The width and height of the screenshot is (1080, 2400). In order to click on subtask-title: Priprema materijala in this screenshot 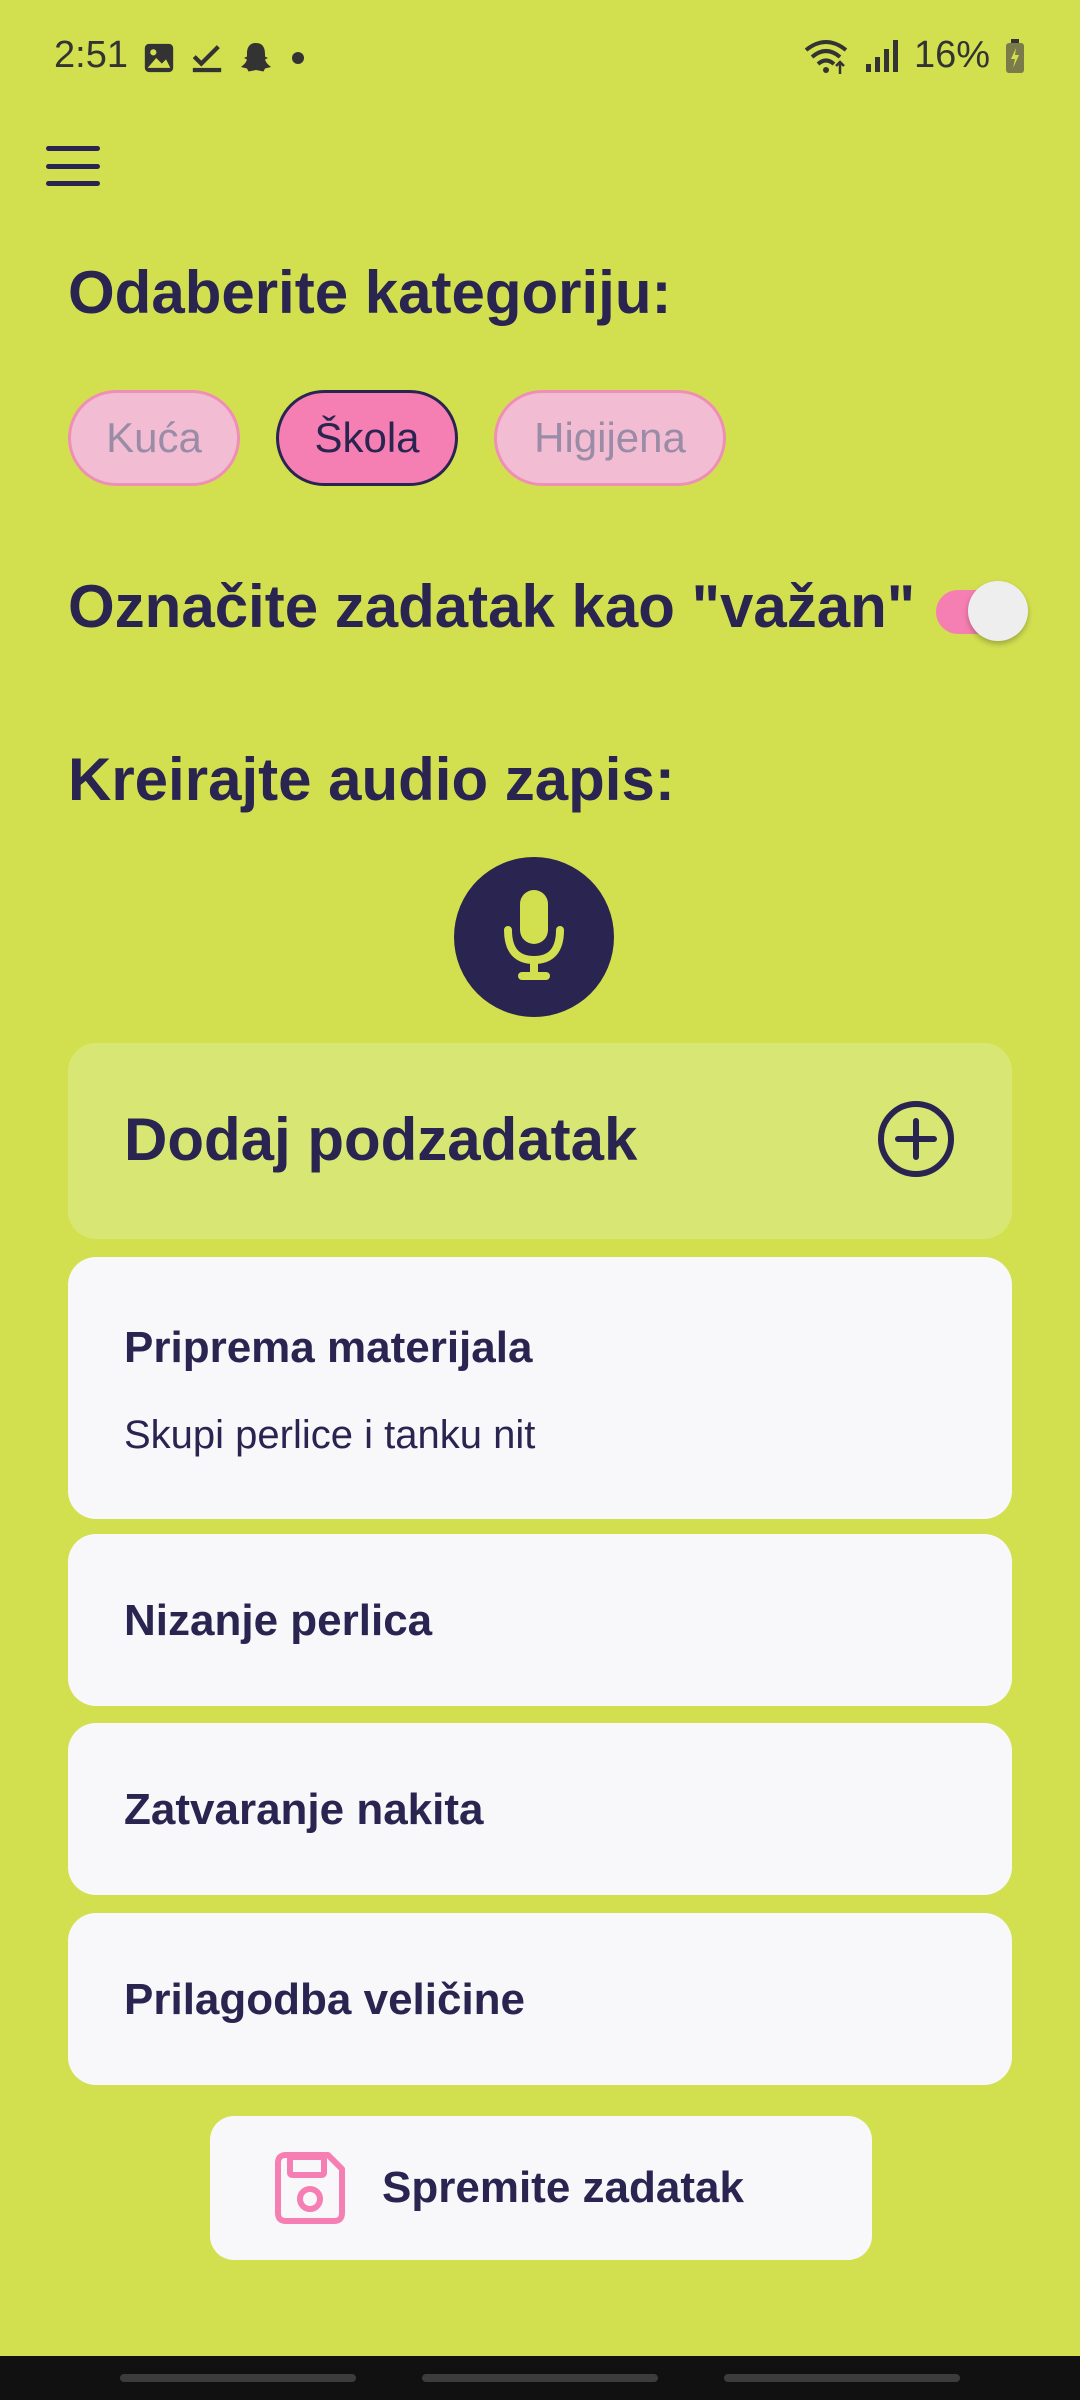, I will do `click(328, 1347)`.